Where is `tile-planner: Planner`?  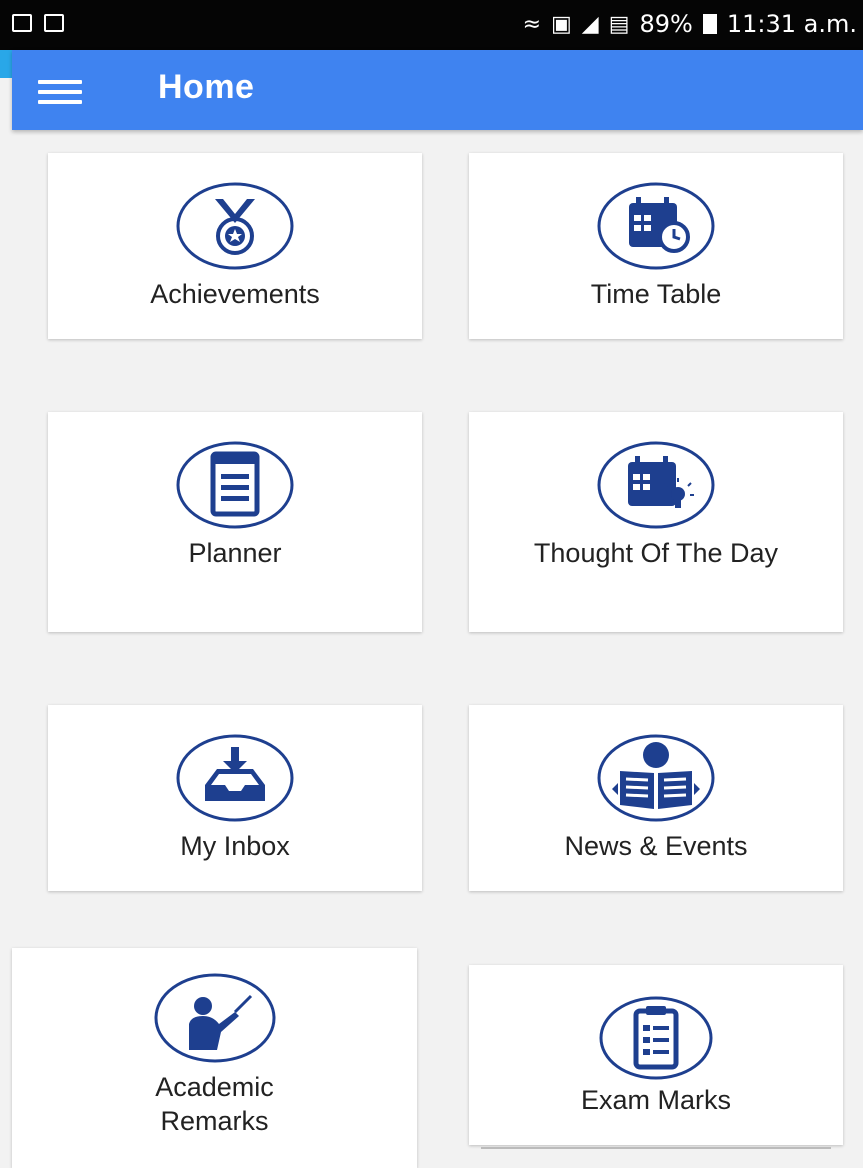 tile-planner: Planner is located at coordinates (235, 522).